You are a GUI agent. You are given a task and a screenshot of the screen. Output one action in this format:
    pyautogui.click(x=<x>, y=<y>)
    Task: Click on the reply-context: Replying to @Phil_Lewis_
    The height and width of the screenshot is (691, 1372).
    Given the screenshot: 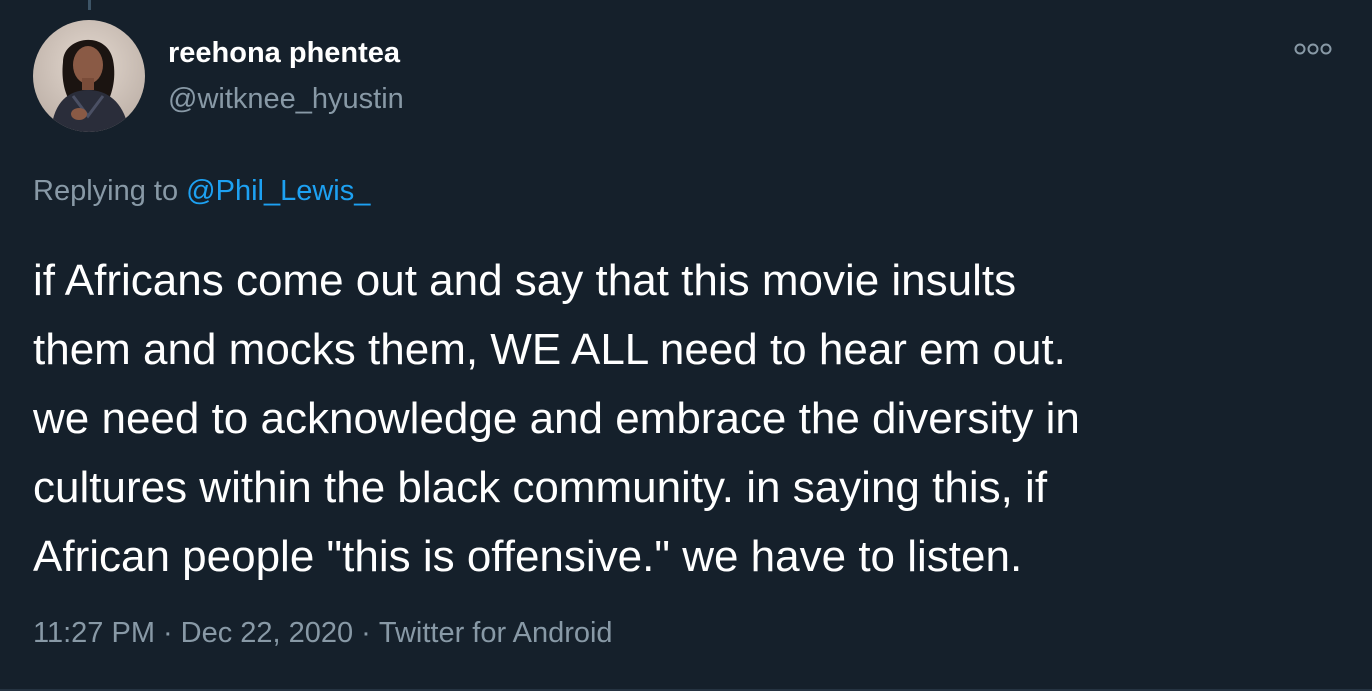 What is the action you would take?
    pyautogui.click(x=201, y=191)
    